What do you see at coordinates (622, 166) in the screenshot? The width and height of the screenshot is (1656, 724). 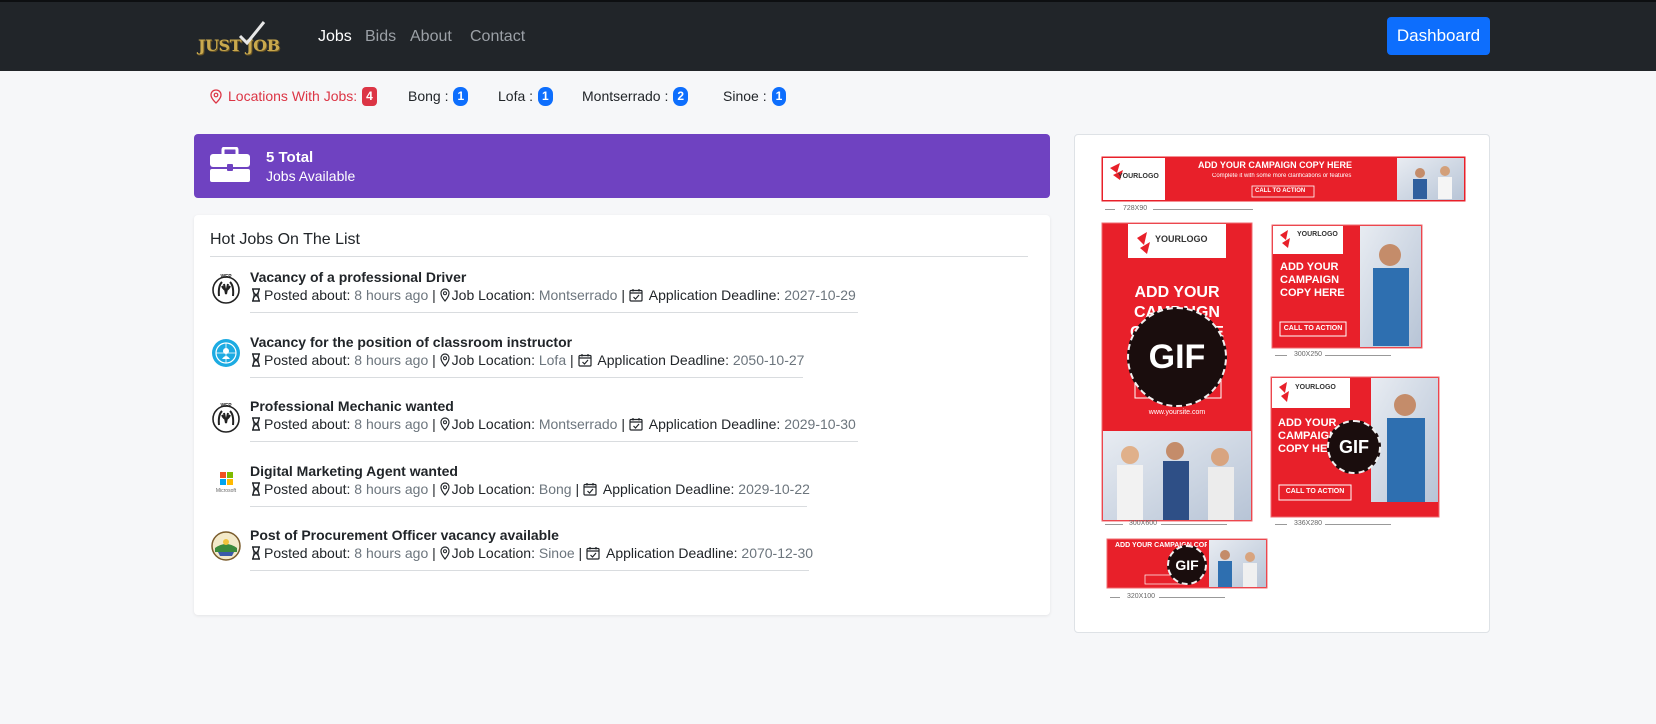 I see `total-jobs-card: 5 Total Jobs Available` at bounding box center [622, 166].